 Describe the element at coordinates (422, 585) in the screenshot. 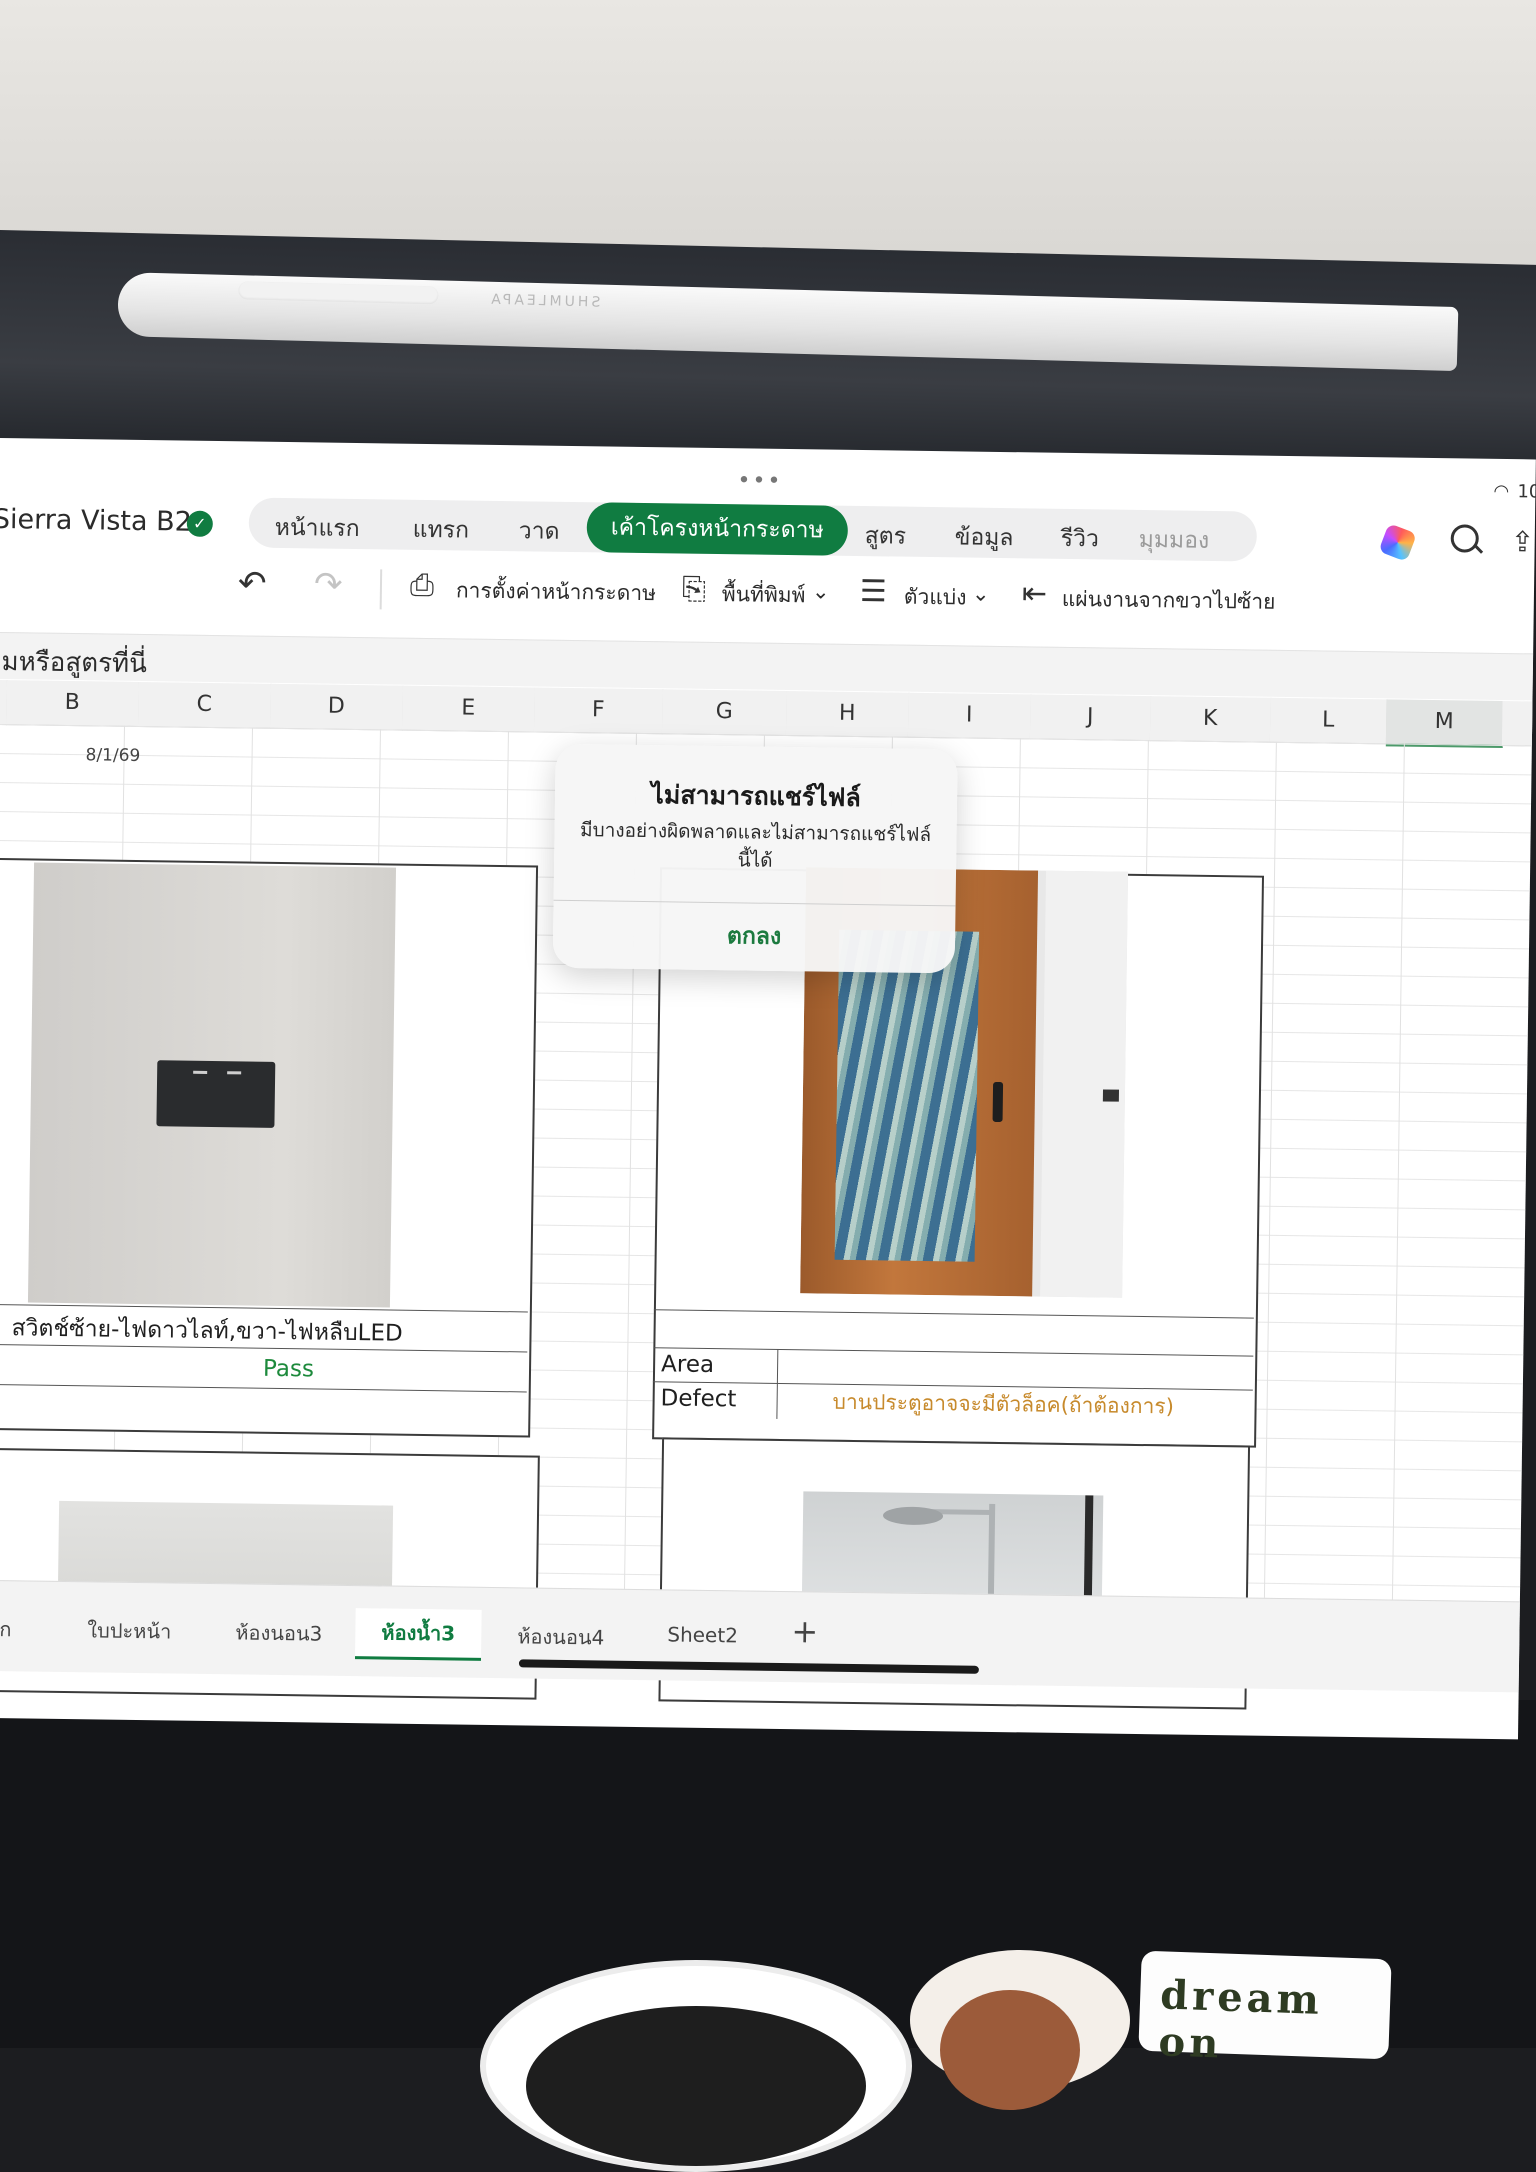

I see `page-setup-icon: ⎙` at that location.